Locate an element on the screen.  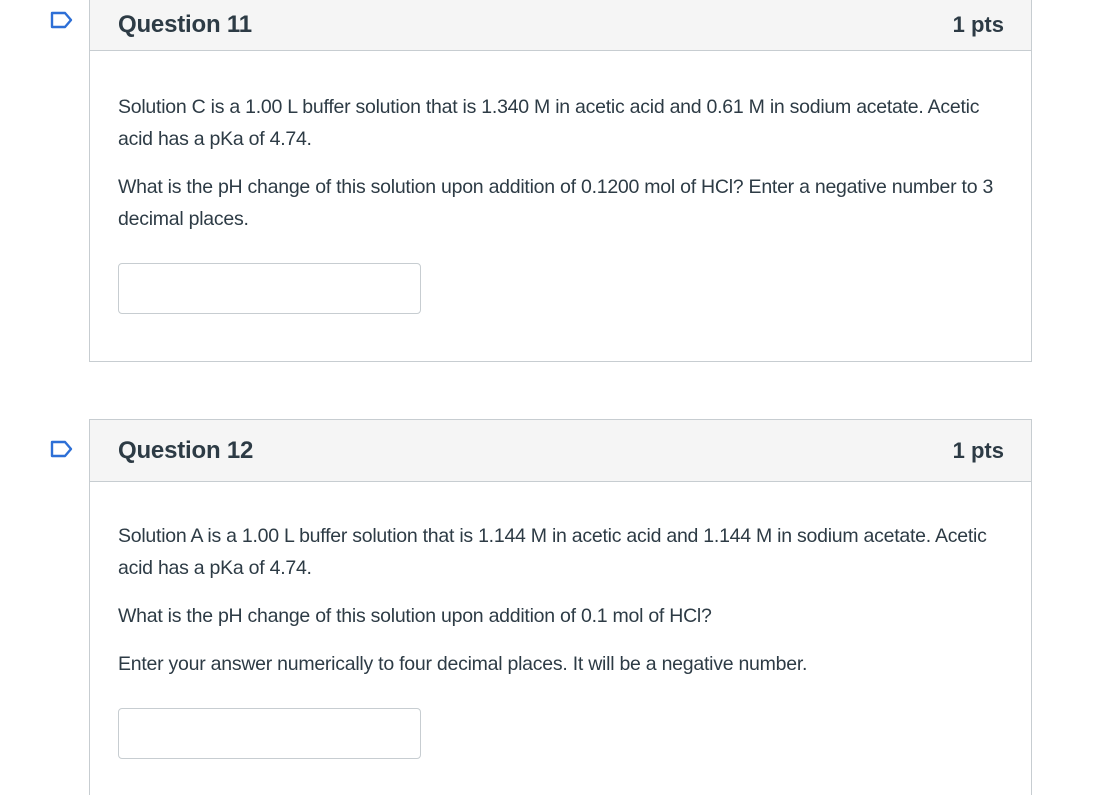
question-title: Question 11 is located at coordinates (185, 24).